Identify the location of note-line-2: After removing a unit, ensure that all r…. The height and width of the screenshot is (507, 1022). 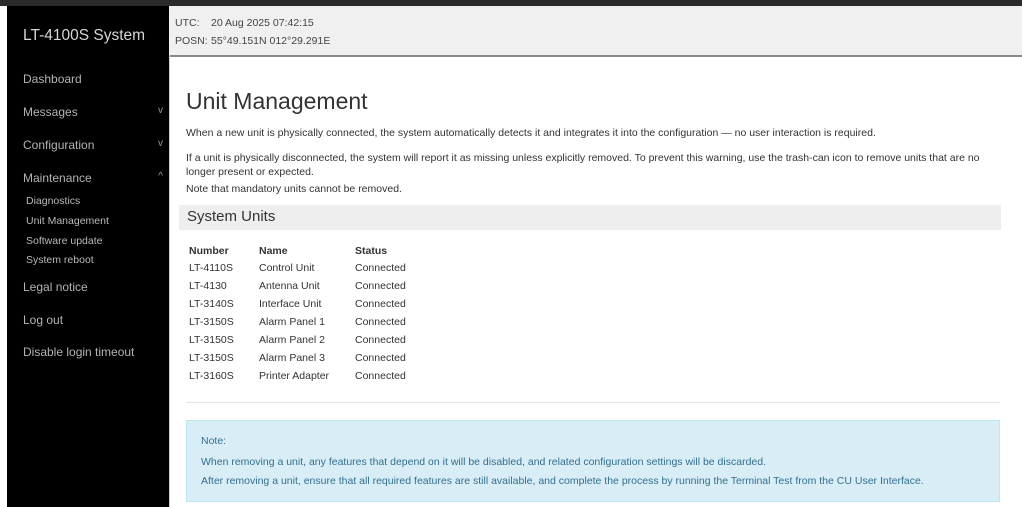
(562, 481).